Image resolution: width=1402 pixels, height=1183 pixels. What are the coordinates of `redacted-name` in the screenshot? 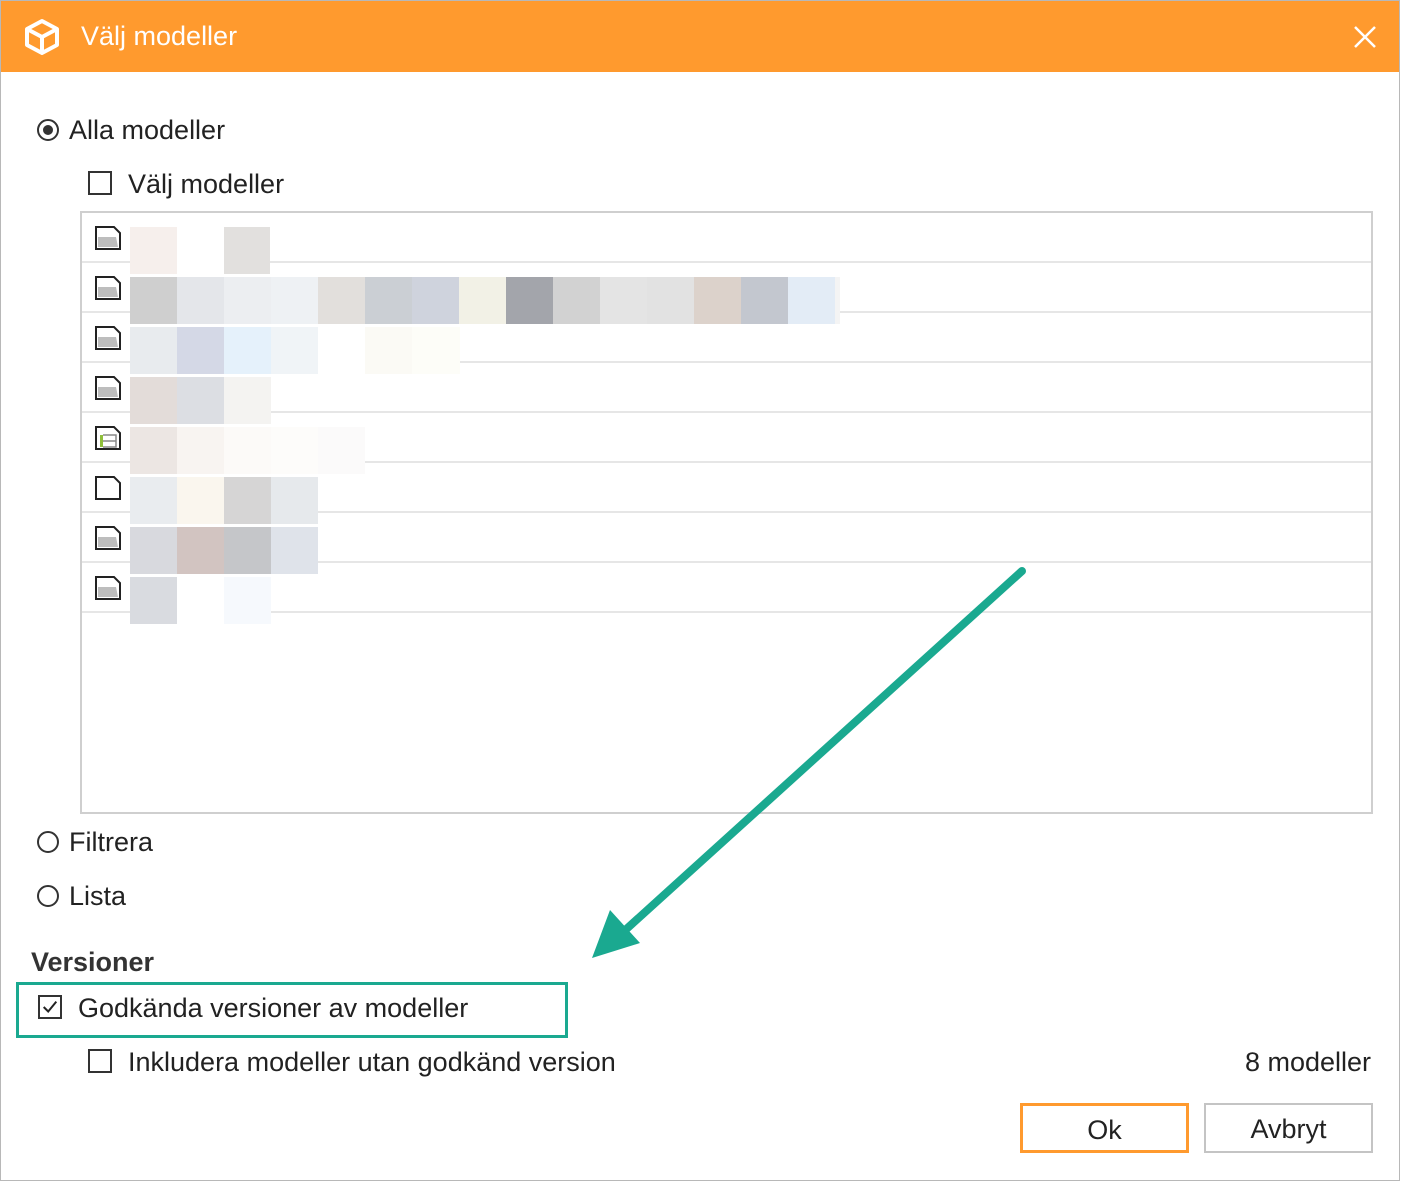 It's located at (200, 600).